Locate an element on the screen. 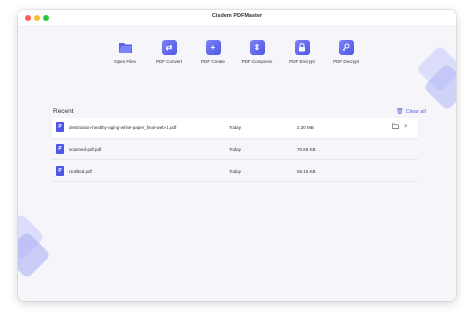 This screenshot has height=327, width=474. list-item: scanned-pdf.pdf Today 70.69 KB is located at coordinates (235, 150).